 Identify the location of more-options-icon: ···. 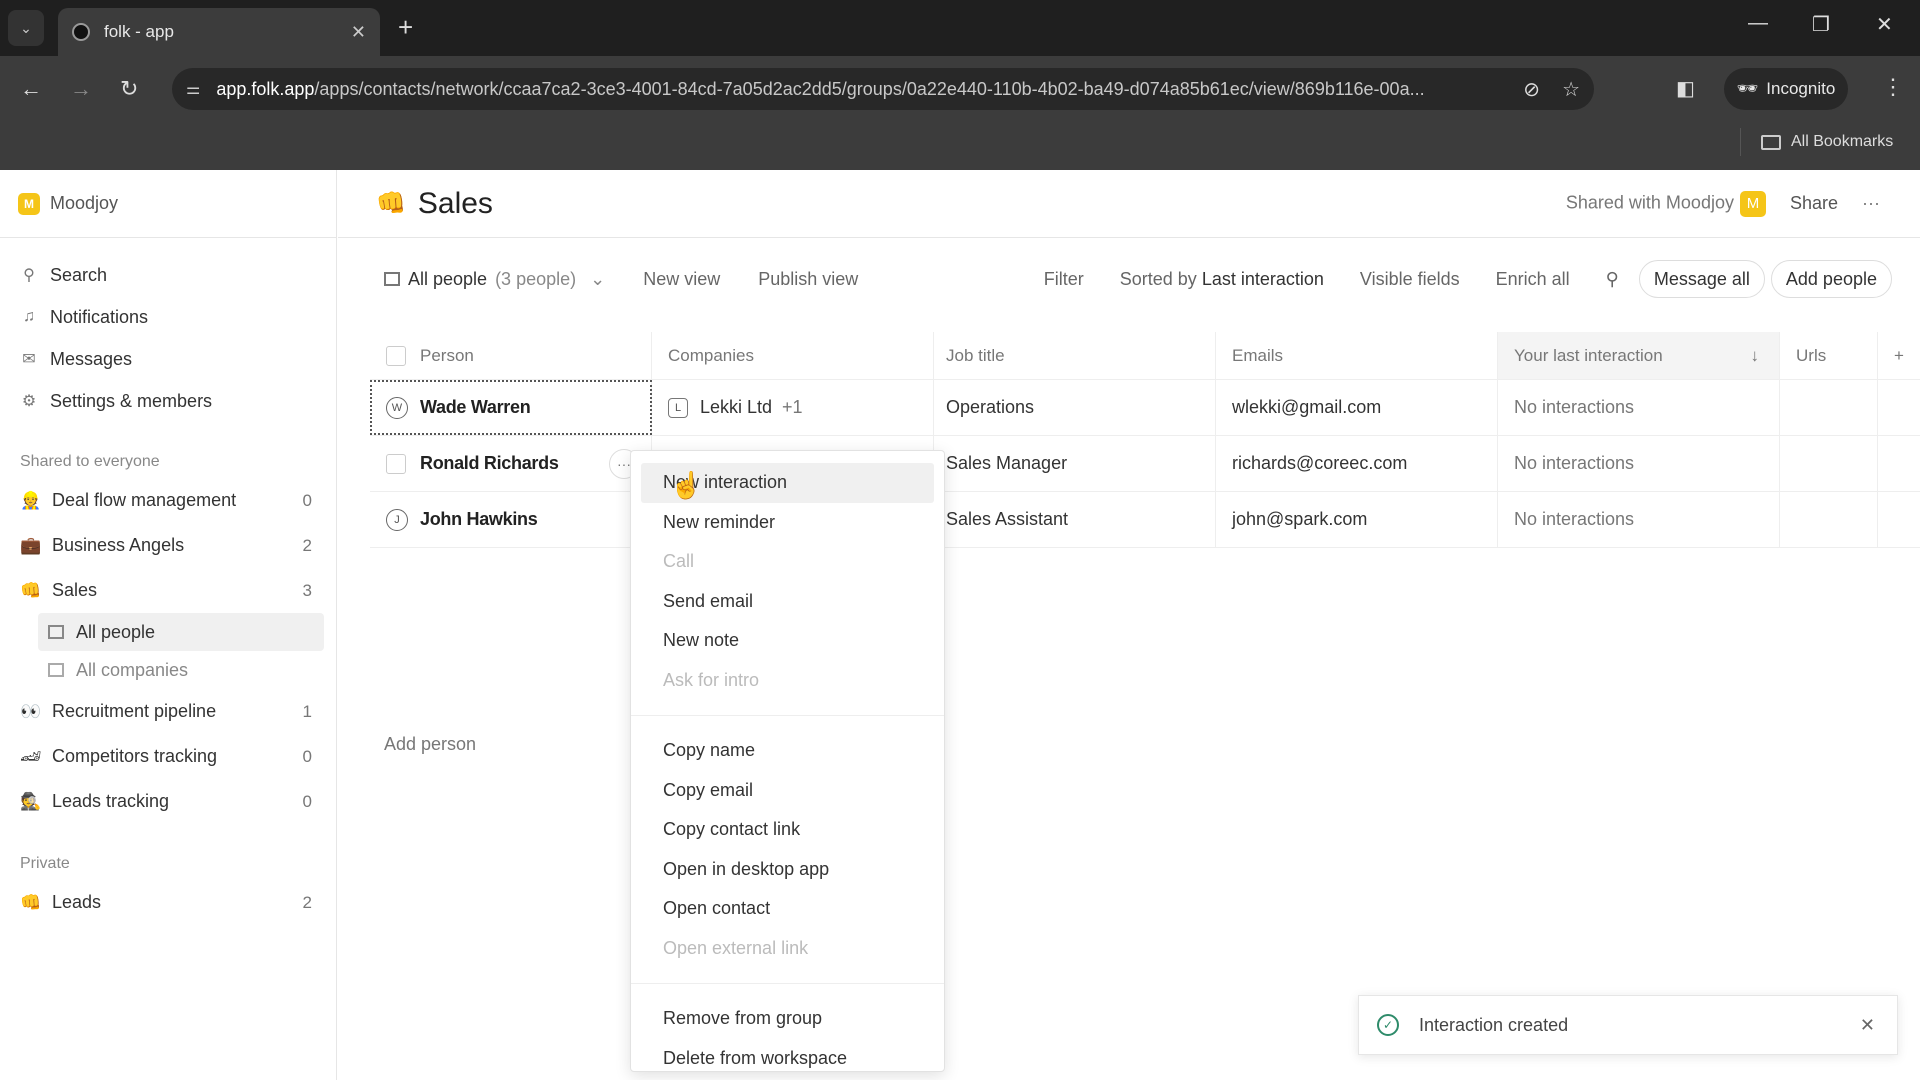
(1871, 203).